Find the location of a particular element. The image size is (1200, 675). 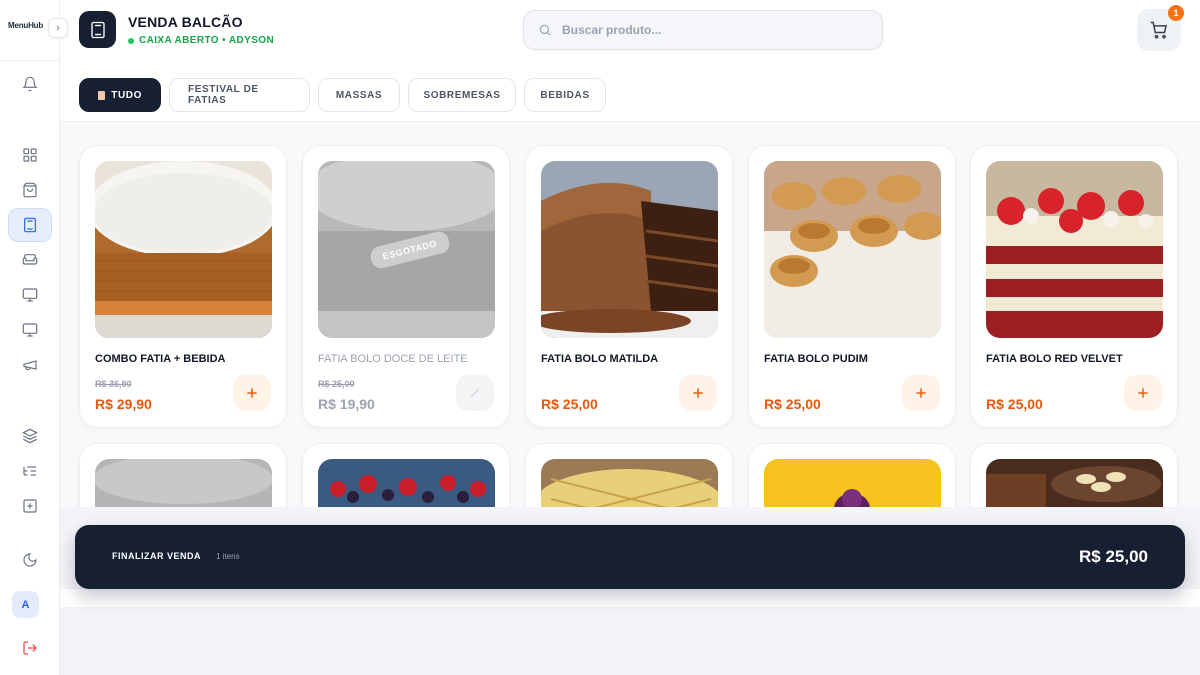

product-card: FATIA BOLO PUDIM R$ 25,00 is located at coordinates (852, 286).